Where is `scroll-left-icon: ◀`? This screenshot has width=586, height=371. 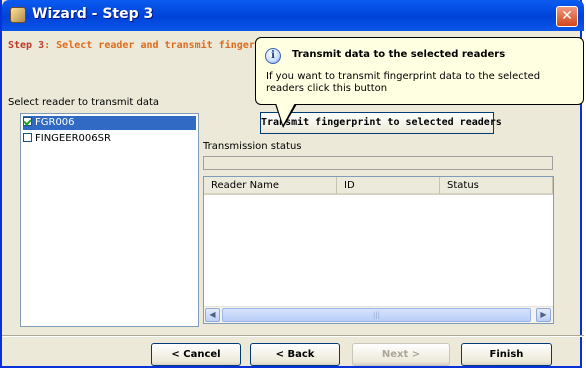
scroll-left-icon: ◀ is located at coordinates (212, 315).